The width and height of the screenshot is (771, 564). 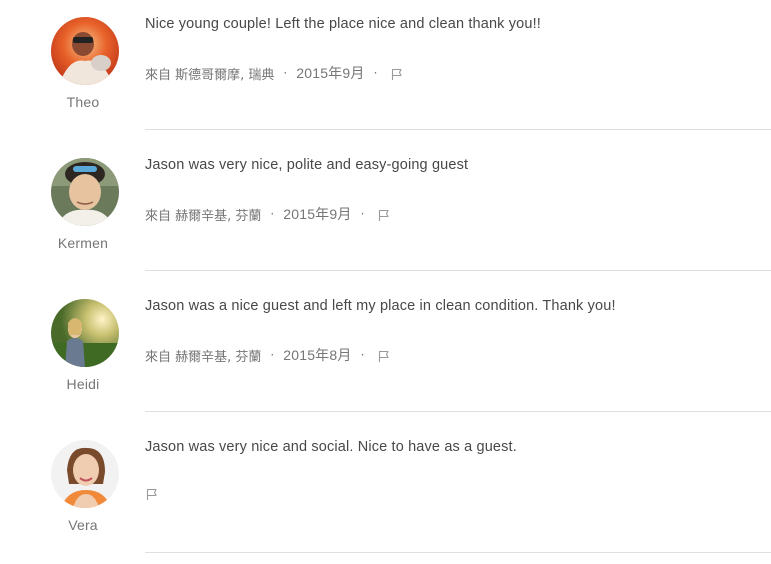 I want to click on review-location: 來自 斯德哥爾摩, 瑞典, so click(x=210, y=75).